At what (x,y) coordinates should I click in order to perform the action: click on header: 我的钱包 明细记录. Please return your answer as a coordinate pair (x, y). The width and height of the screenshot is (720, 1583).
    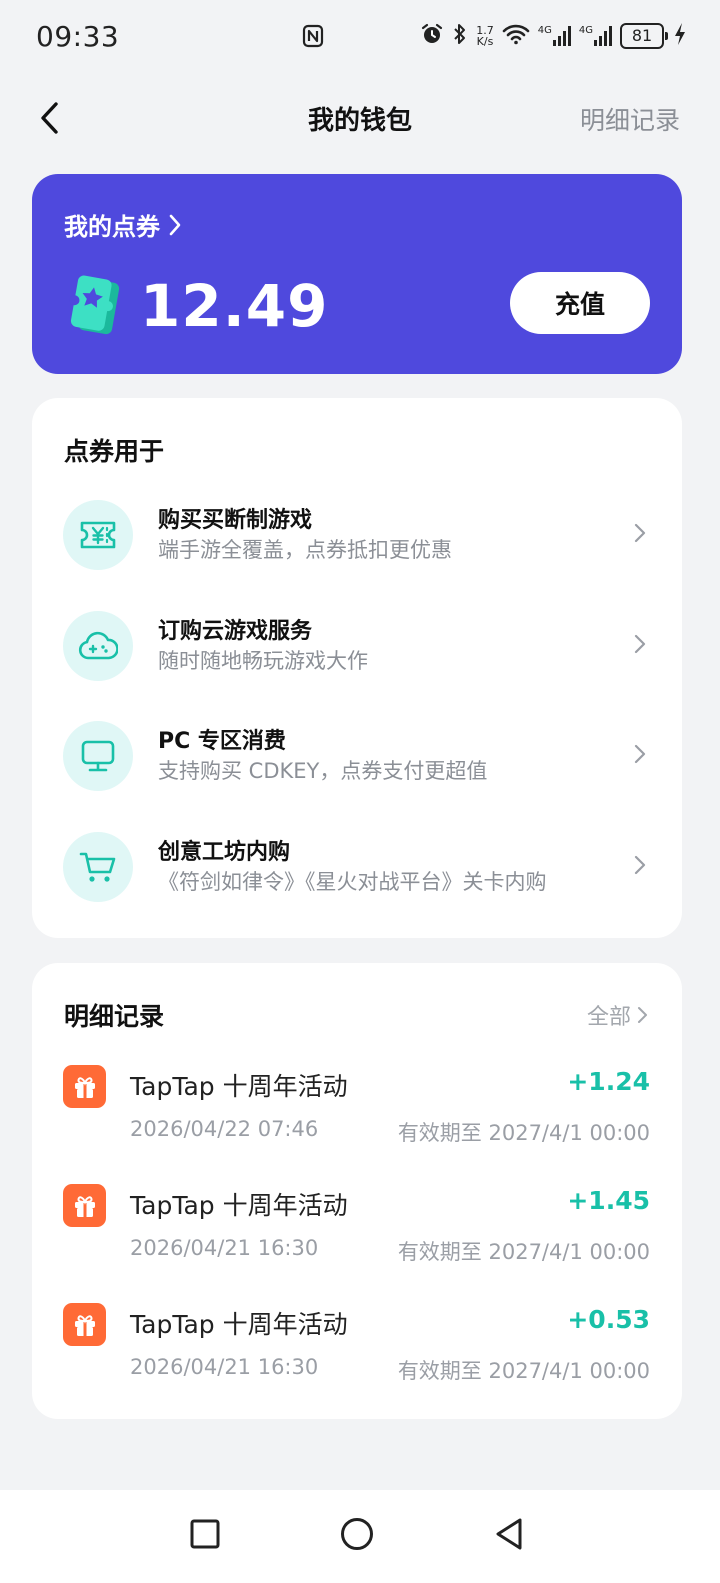
    Looking at the image, I should click on (360, 118).